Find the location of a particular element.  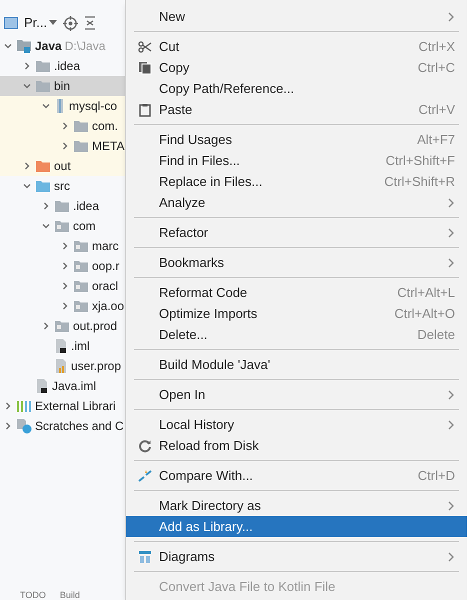

properties-file-icon is located at coordinates (61, 366).